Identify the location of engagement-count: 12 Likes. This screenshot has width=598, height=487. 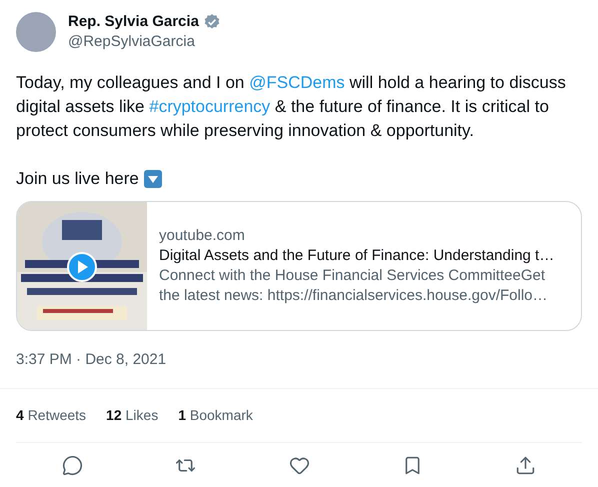
(132, 415).